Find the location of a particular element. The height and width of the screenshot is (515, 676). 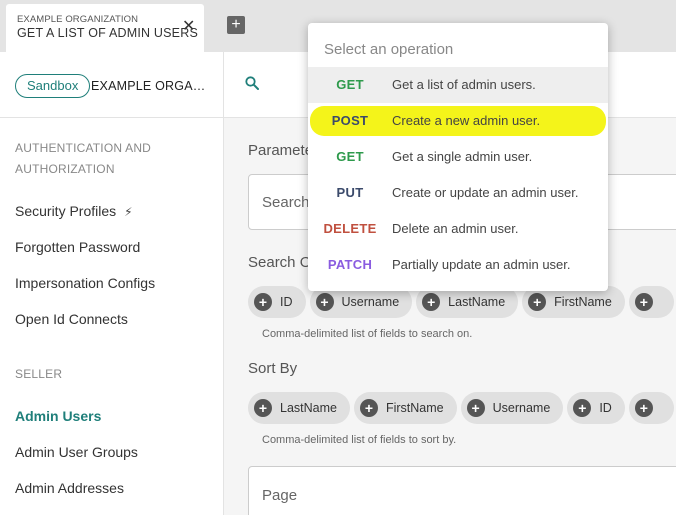

chip-search-more: + is located at coordinates (651, 302).